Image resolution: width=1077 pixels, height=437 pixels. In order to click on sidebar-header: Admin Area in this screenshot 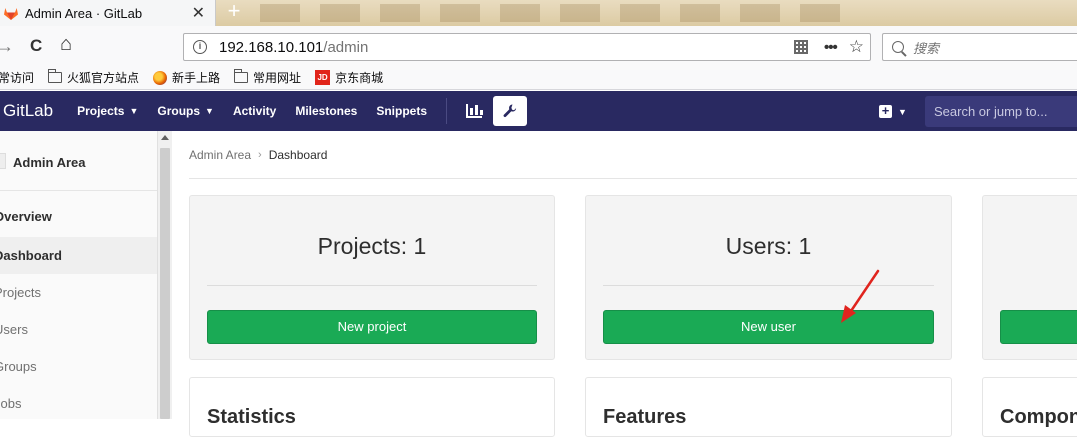, I will do `click(78, 161)`.